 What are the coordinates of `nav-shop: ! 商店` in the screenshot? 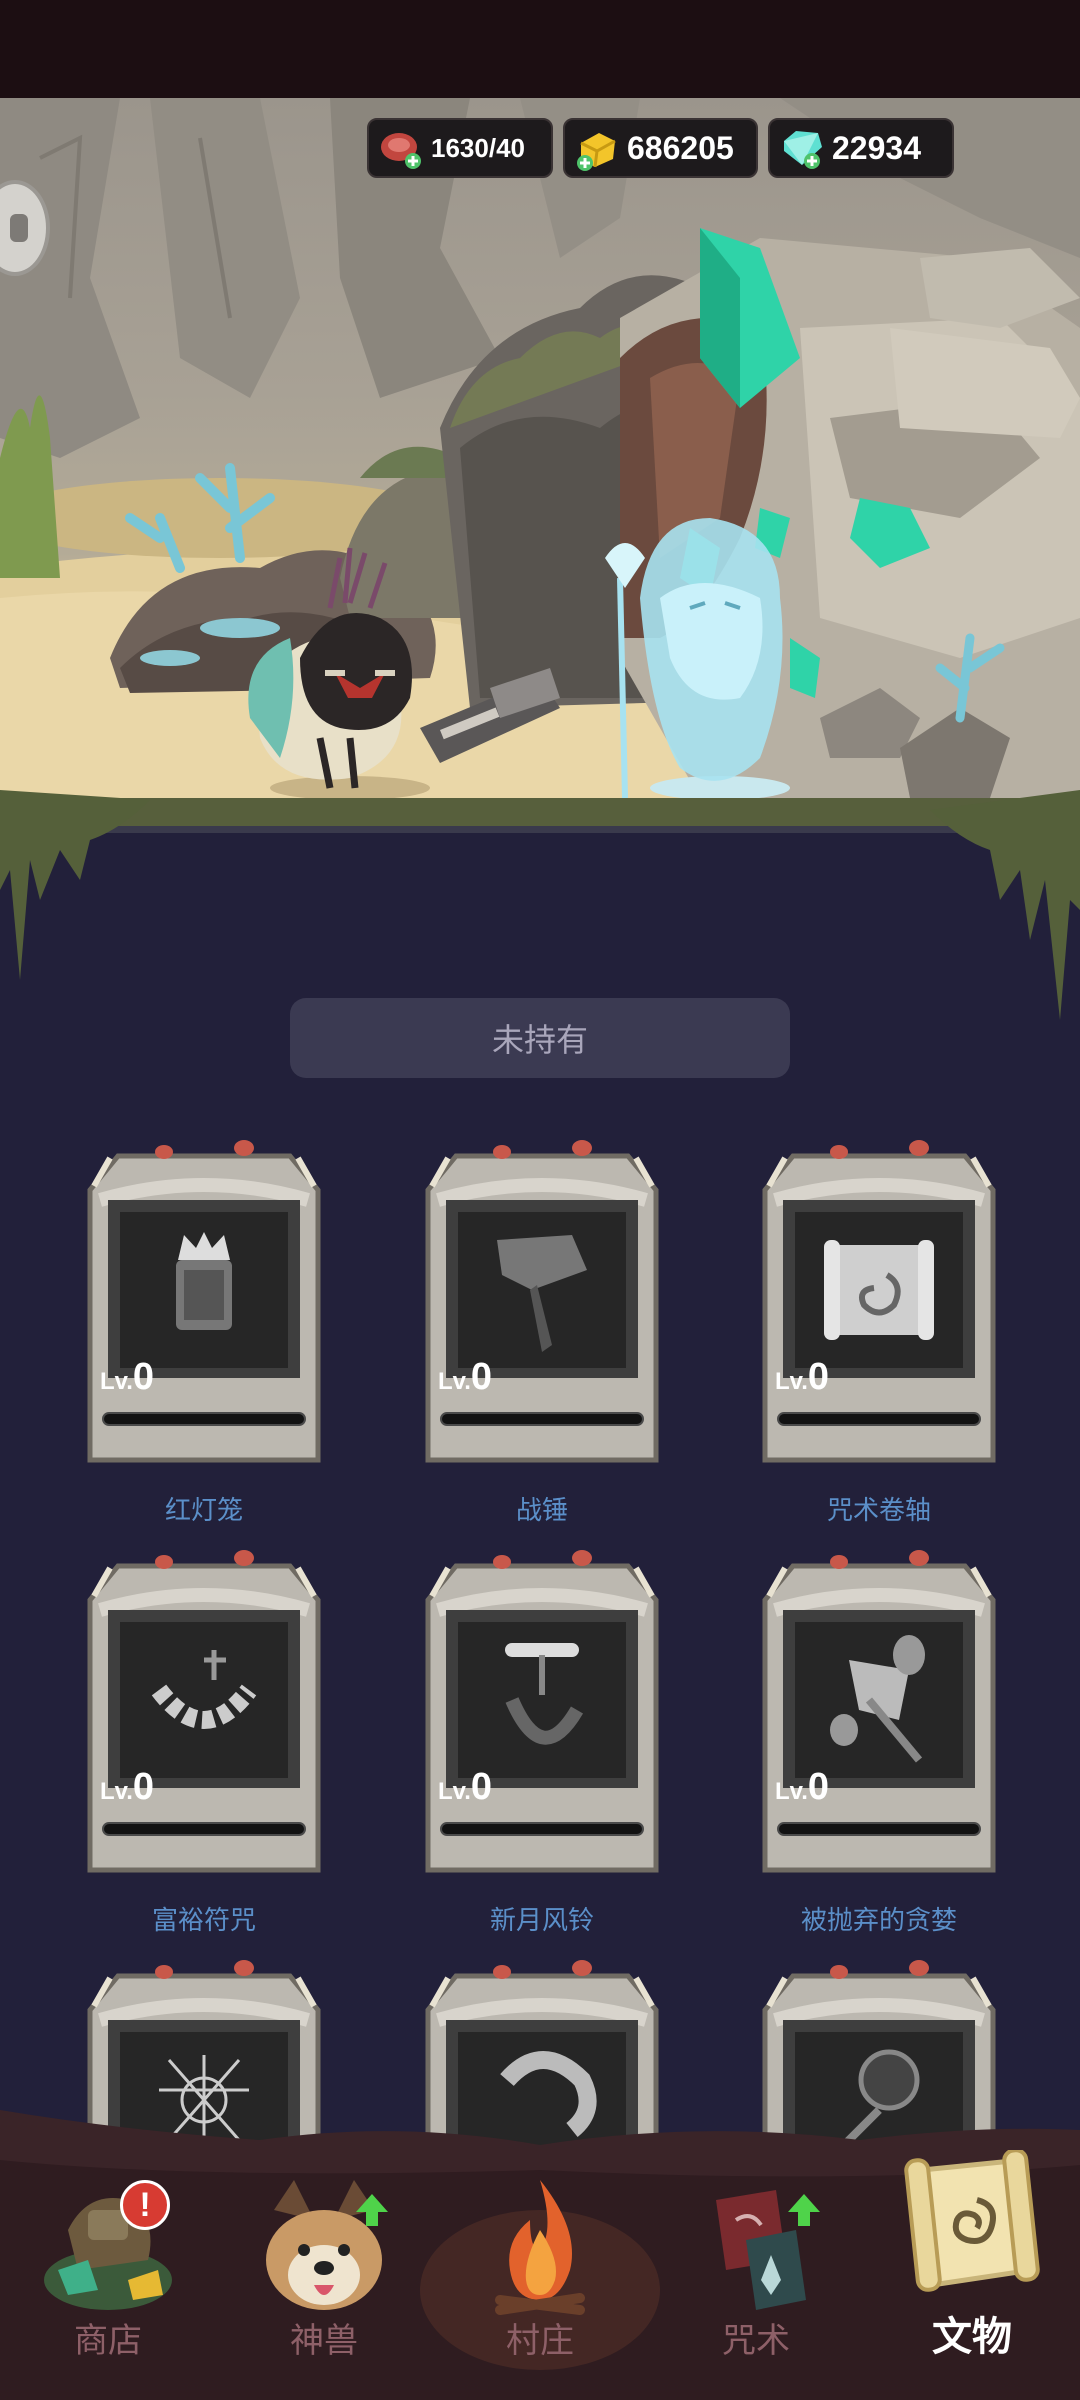 It's located at (108, 2285).